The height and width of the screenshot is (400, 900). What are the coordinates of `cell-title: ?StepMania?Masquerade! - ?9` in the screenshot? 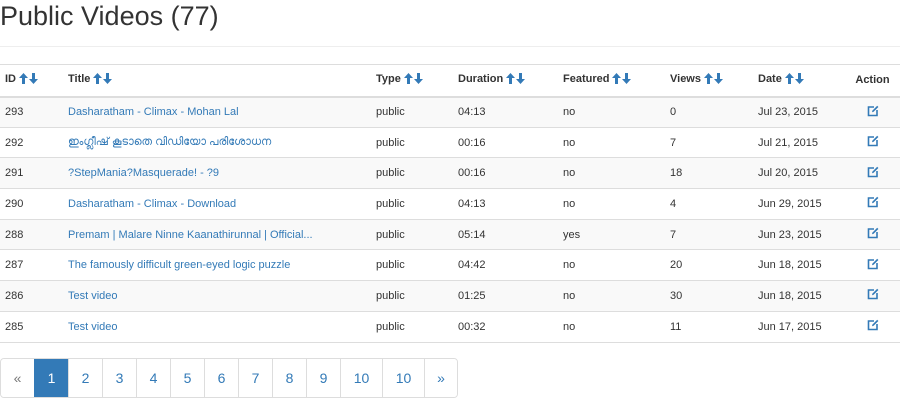 It's located at (217, 173).